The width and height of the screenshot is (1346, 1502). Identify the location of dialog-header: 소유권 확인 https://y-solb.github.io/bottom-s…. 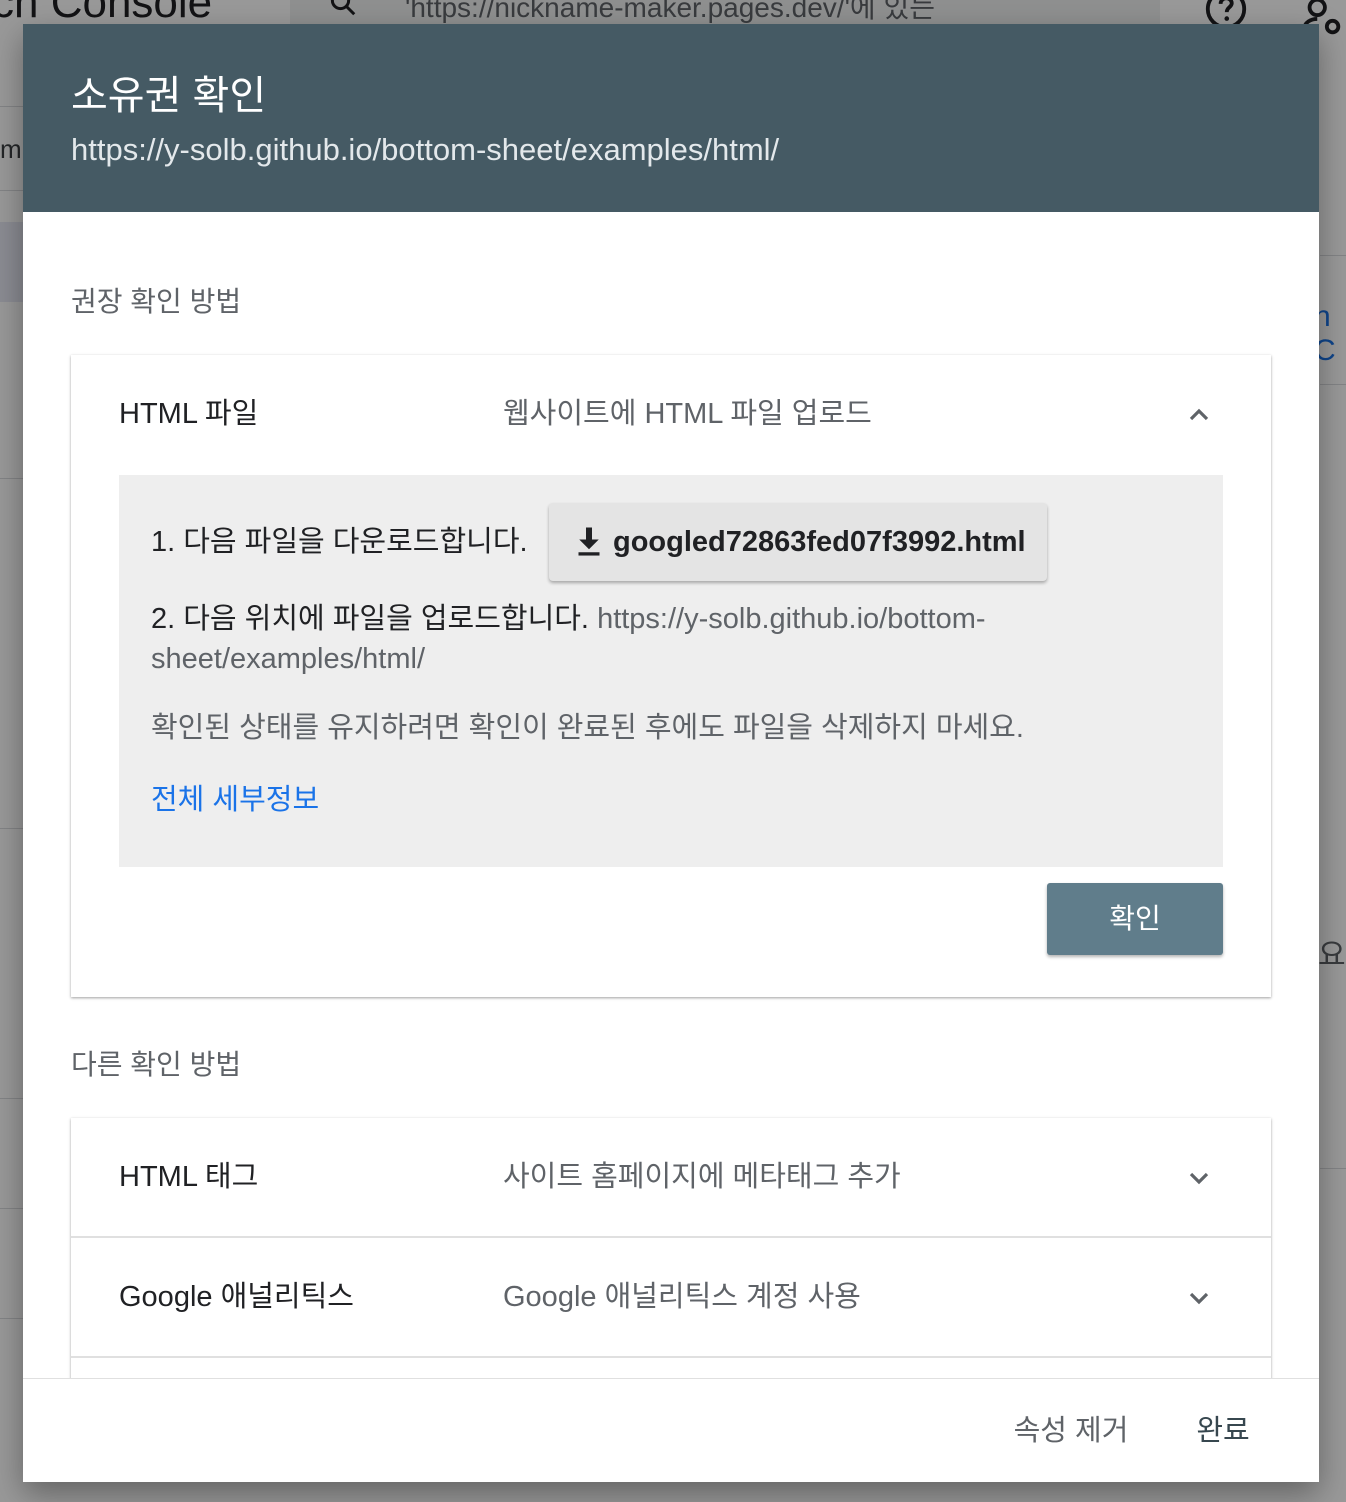
(671, 118).